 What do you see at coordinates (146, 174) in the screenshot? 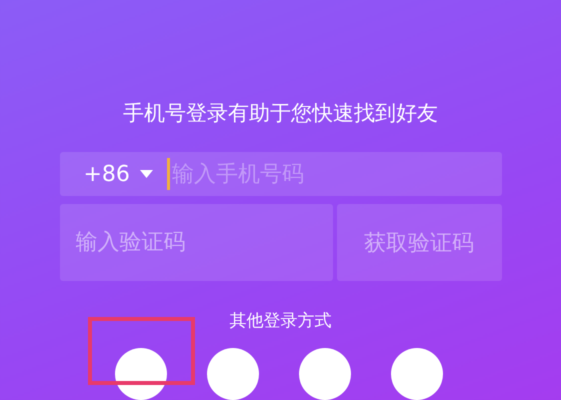
I see `dropdown-caret-icon` at bounding box center [146, 174].